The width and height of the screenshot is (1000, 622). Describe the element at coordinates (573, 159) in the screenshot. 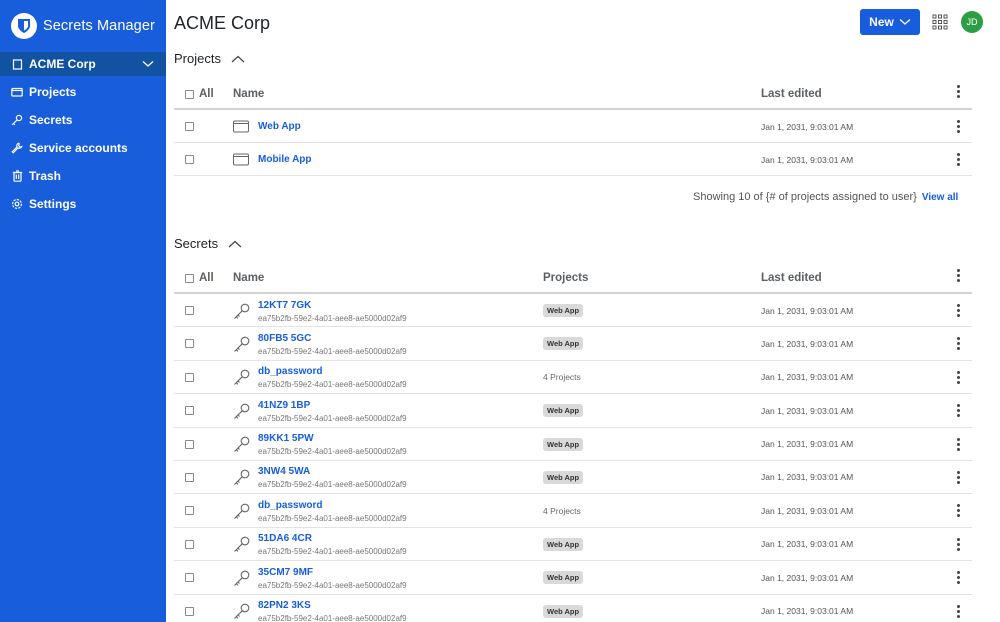

I see `table-row: Mobile App Jan 1, 2031, 9:03:01 AM` at that location.